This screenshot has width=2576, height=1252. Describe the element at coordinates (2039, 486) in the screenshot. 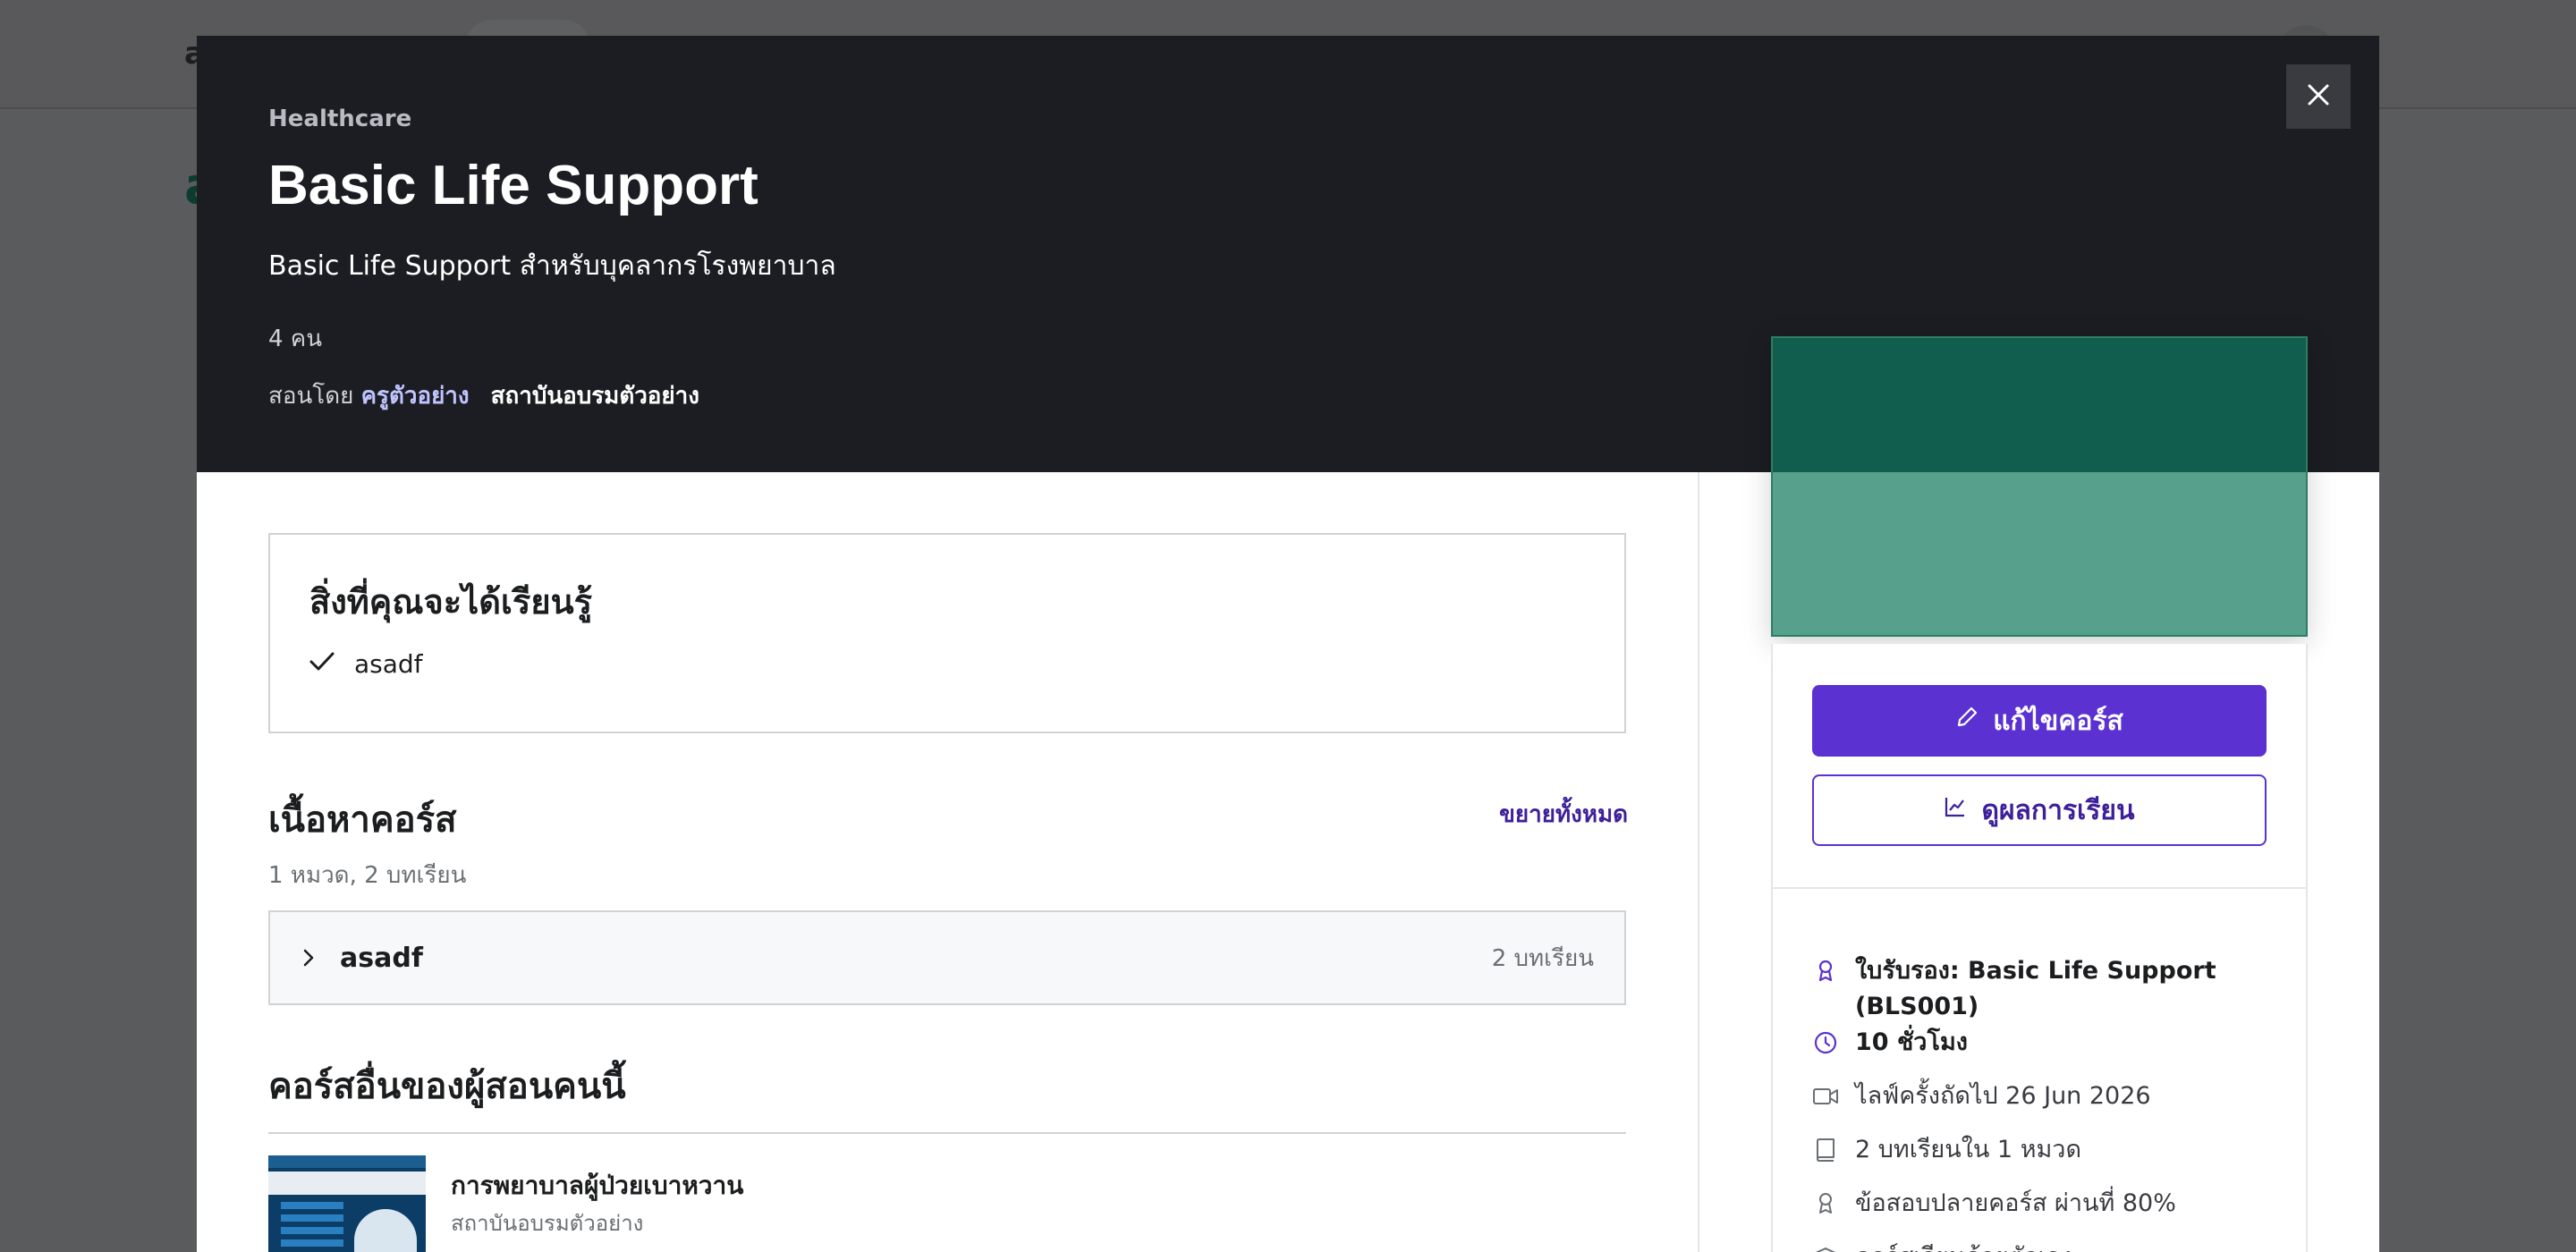

I see `course-cover-image` at that location.